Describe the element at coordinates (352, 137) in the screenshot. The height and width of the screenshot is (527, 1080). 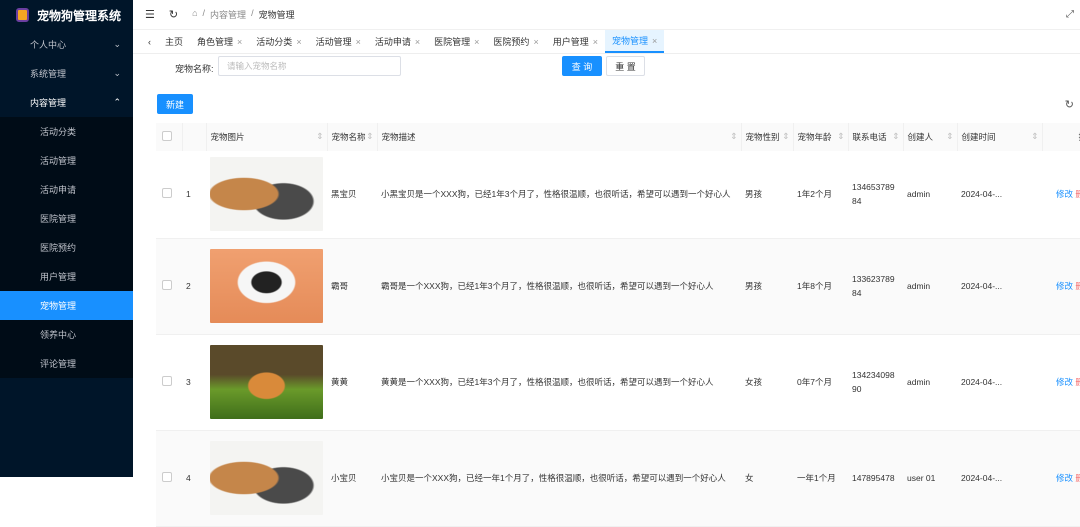
I see `col-header: 宠物名称 ⇕` at that location.